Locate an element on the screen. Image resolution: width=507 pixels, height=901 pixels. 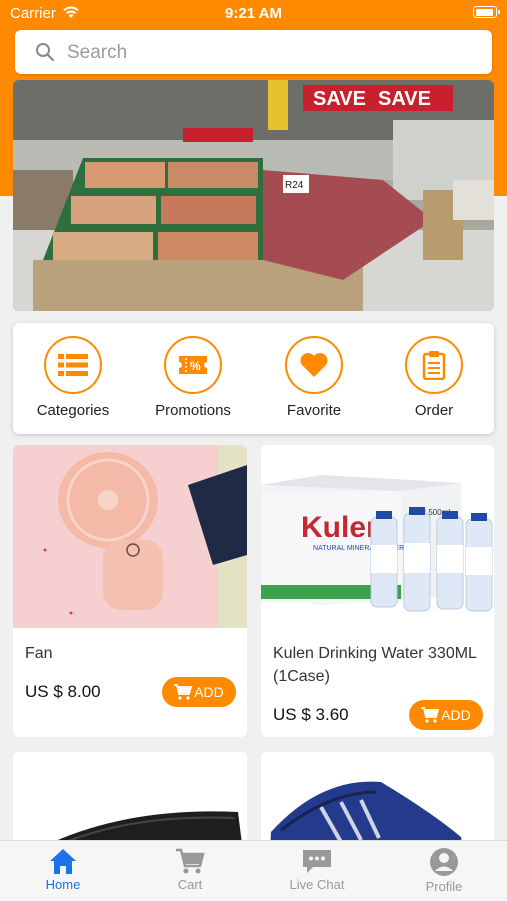
tab-label: Cart is located at coordinates (190, 884).